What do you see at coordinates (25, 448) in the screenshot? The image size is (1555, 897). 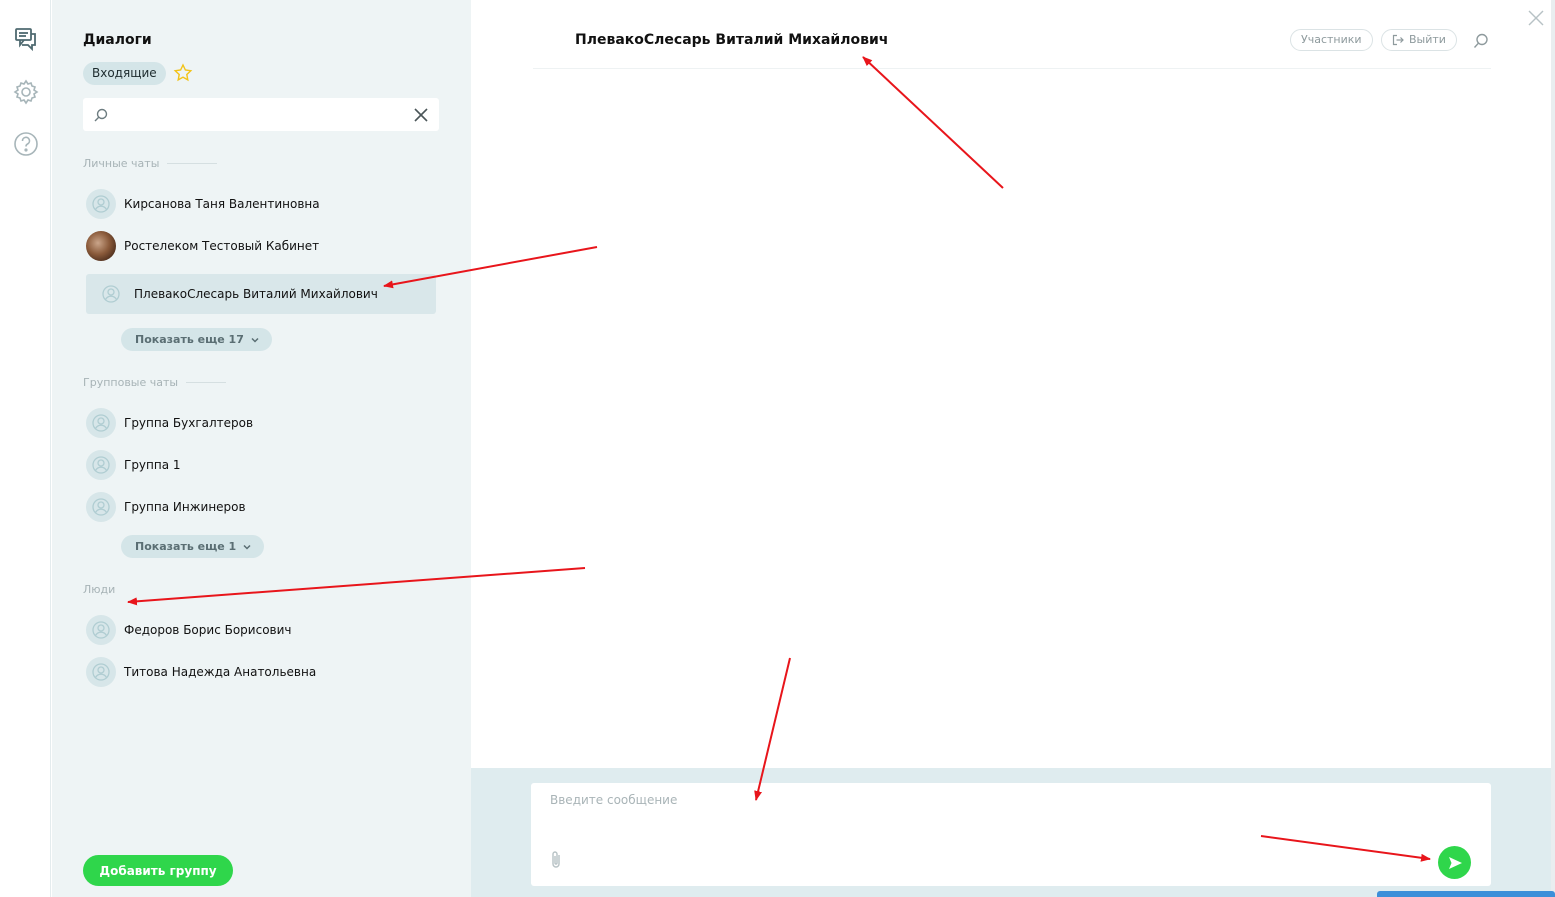 I see `app-rail` at bounding box center [25, 448].